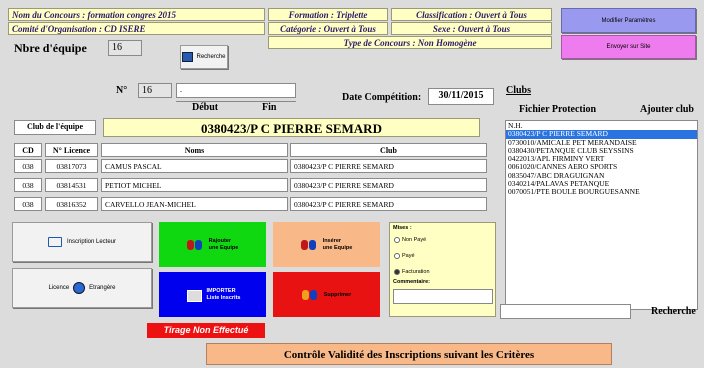  What do you see at coordinates (28, 150) in the screenshot?
I see `header-cd: CD` at bounding box center [28, 150].